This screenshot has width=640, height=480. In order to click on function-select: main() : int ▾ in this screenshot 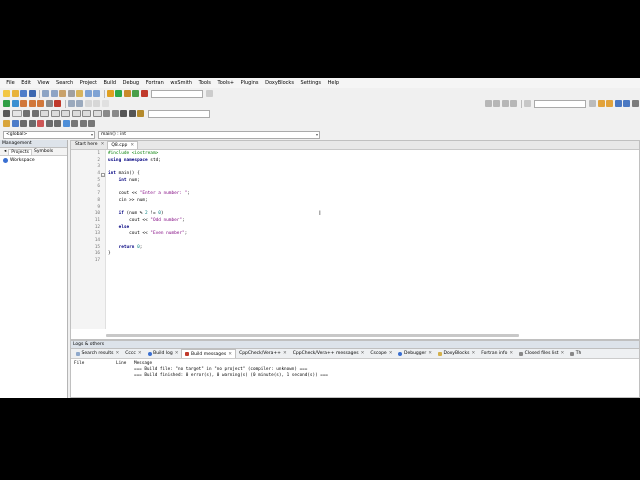, I will do `click(209, 134)`.